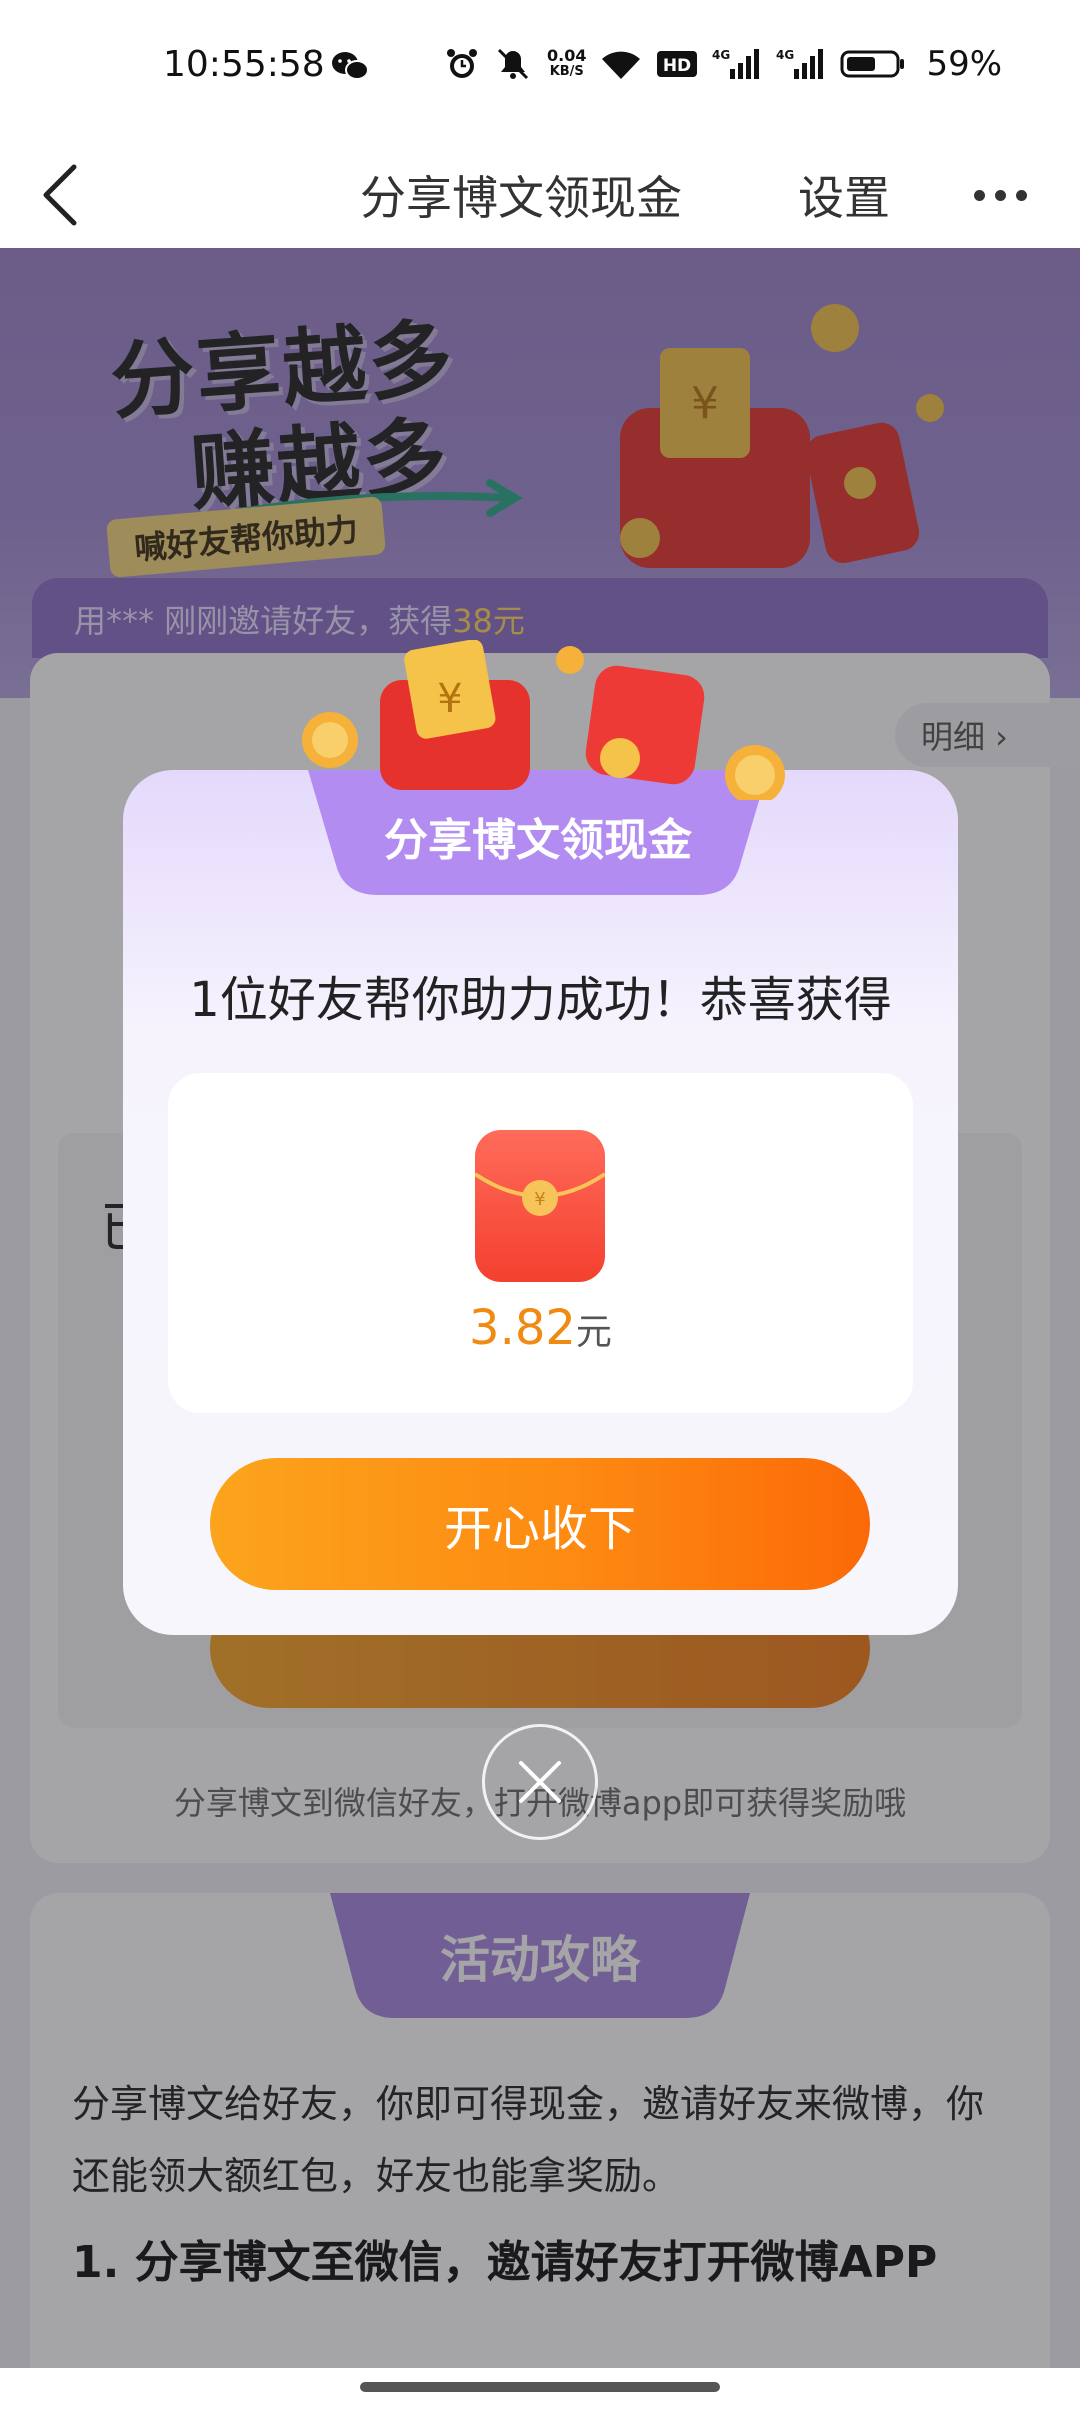 The height and width of the screenshot is (2412, 1080). I want to click on nav-bar: 分享博文领现金 设置, so click(540, 194).